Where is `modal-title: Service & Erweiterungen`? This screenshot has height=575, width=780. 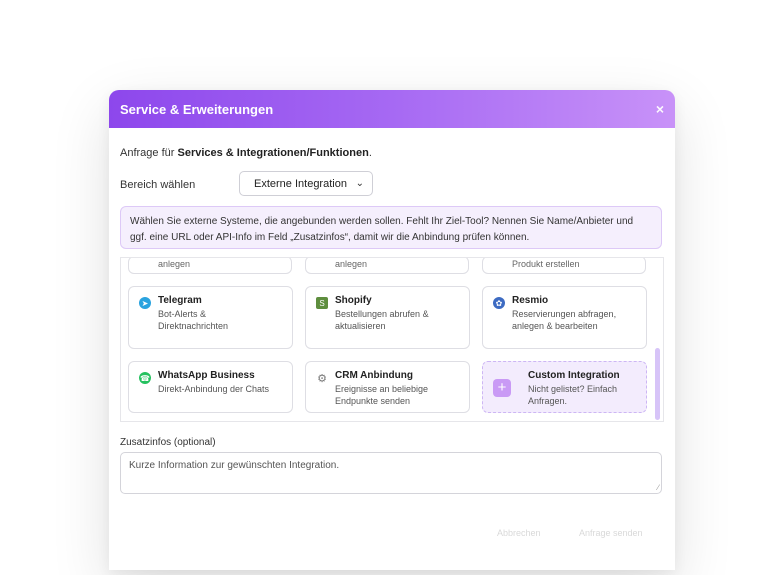
modal-title: Service & Erweiterungen is located at coordinates (197, 109).